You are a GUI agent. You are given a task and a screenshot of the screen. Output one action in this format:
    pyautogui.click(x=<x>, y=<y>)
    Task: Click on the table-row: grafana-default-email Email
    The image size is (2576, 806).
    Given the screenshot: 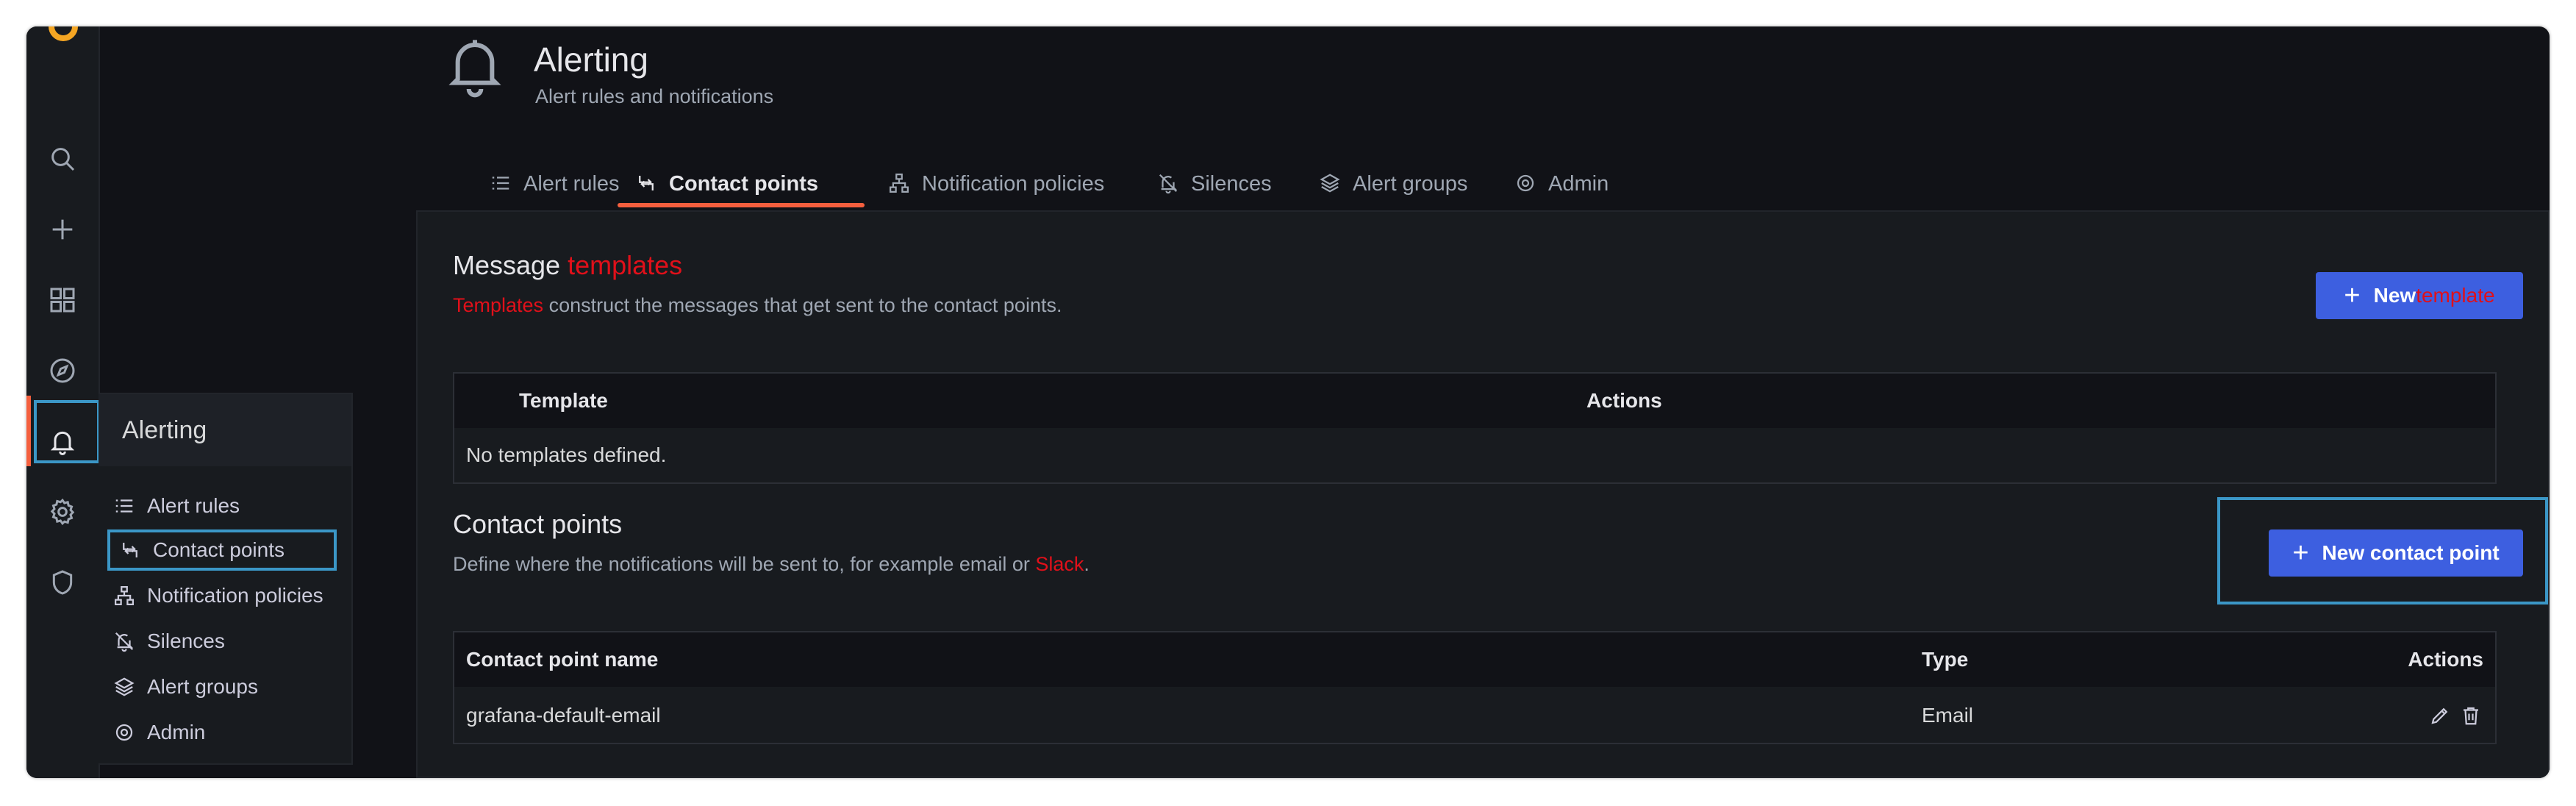 What is the action you would take?
    pyautogui.click(x=1474, y=715)
    